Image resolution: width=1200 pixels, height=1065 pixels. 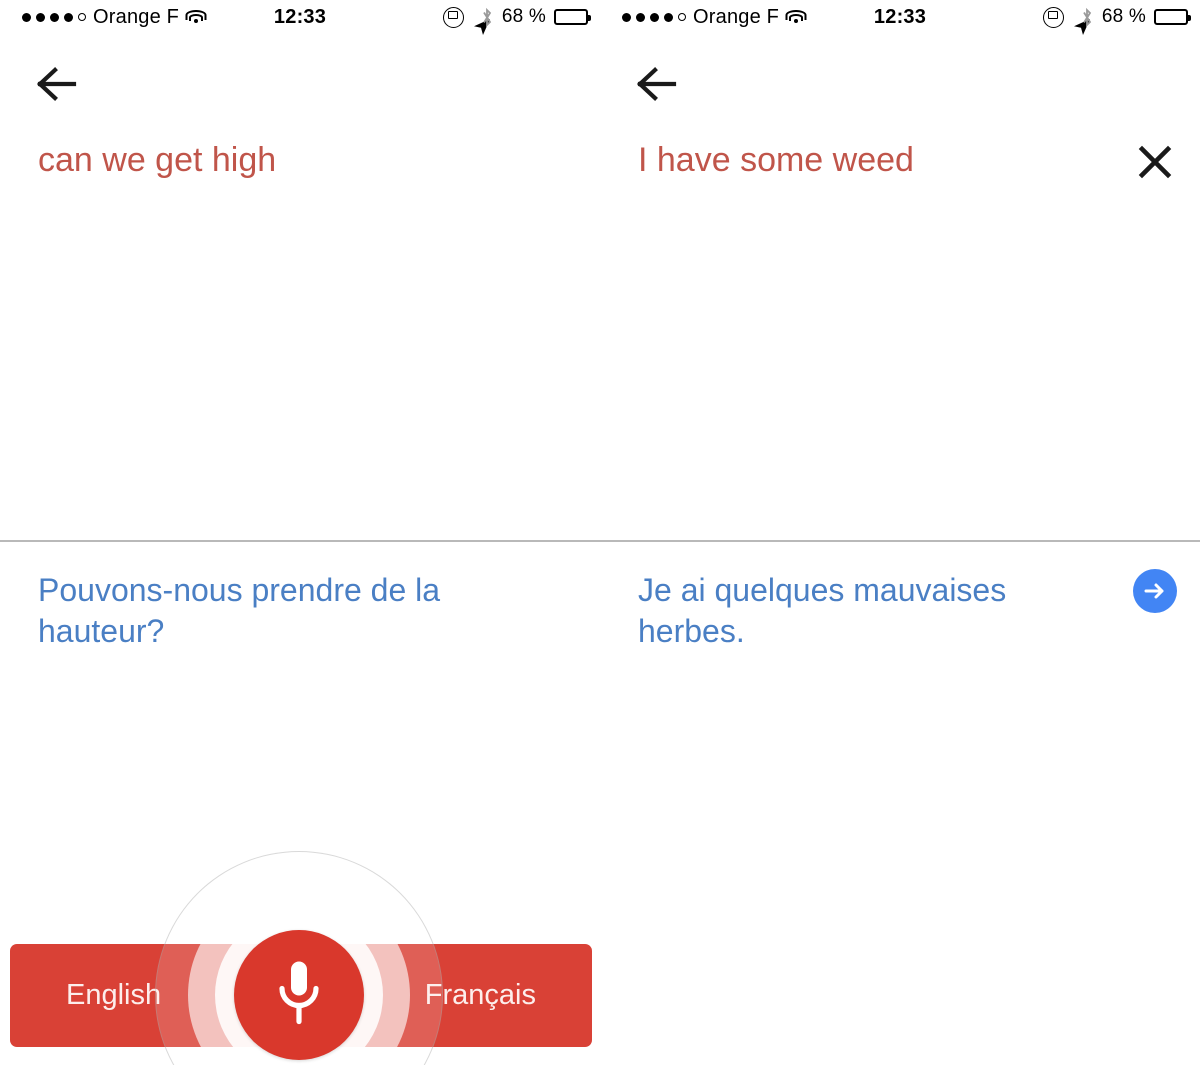 I want to click on target-language-label-left: Français, so click(x=480, y=995).